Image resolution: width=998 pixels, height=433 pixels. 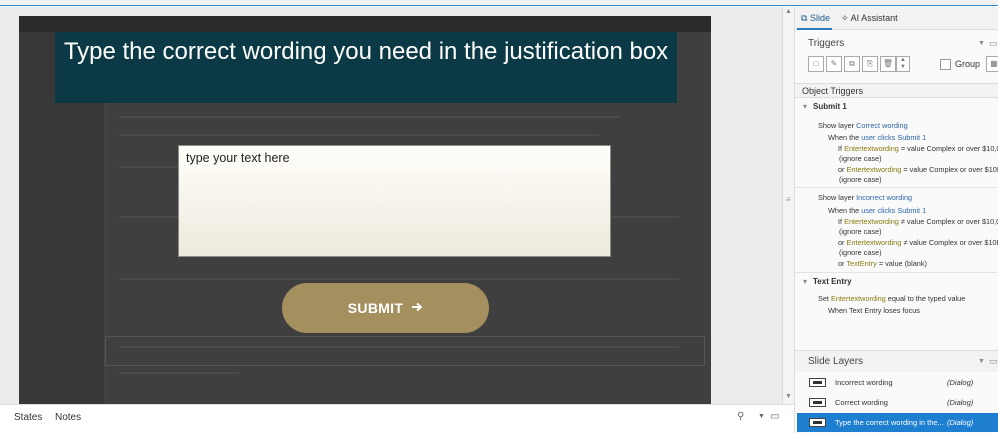 I want to click on group-checkbox, so click(x=945, y=64).